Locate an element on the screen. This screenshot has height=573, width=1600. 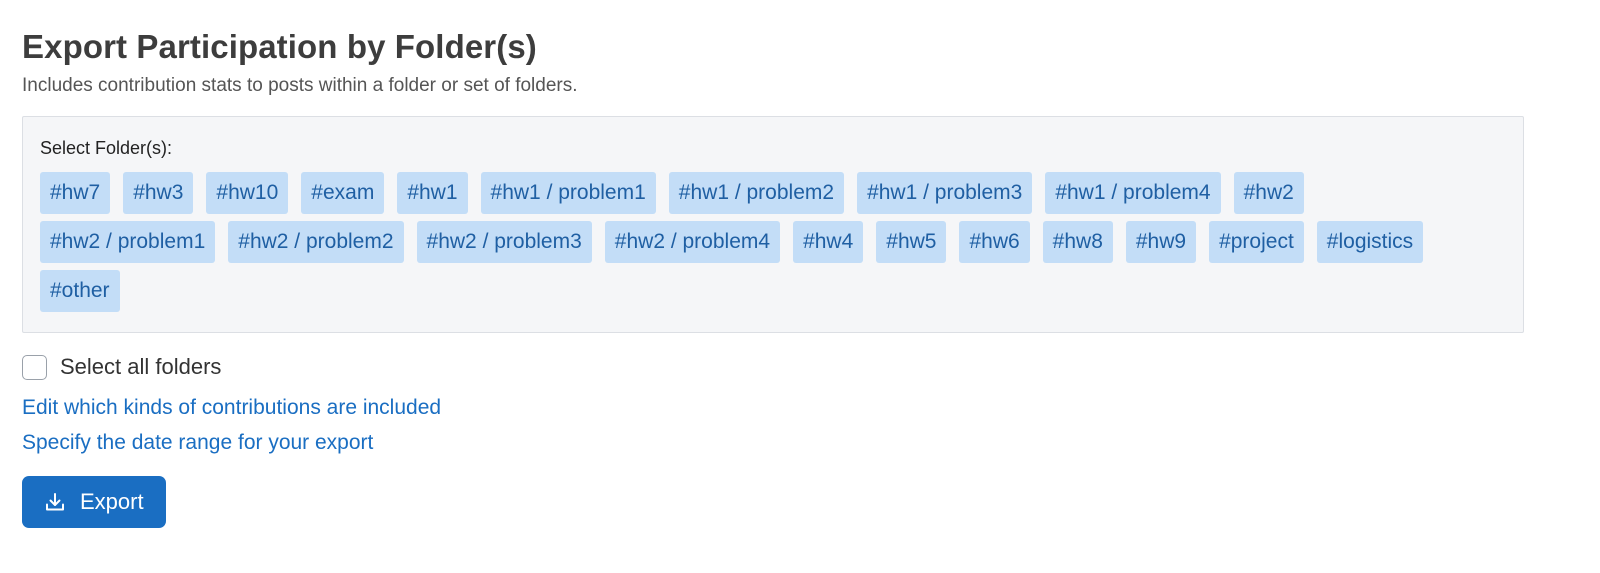
select-all-folders-row: Select all folders is located at coordinates (782, 367).